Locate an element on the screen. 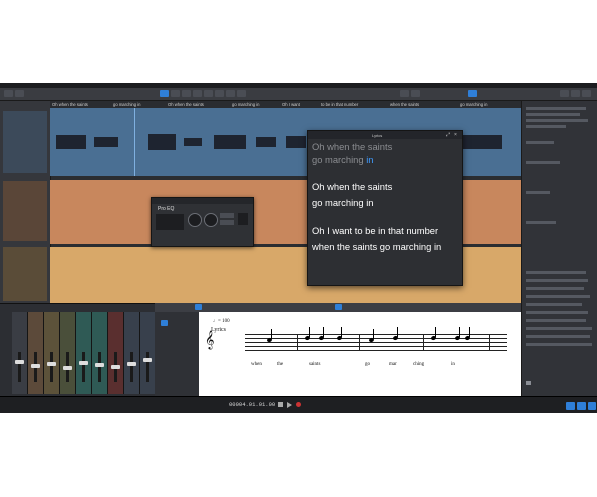 This screenshot has width=597, height=497. score-syllable: in is located at coordinates (453, 364).